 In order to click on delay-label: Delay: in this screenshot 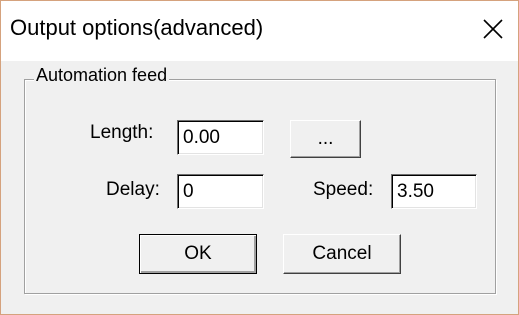, I will do `click(133, 189)`.